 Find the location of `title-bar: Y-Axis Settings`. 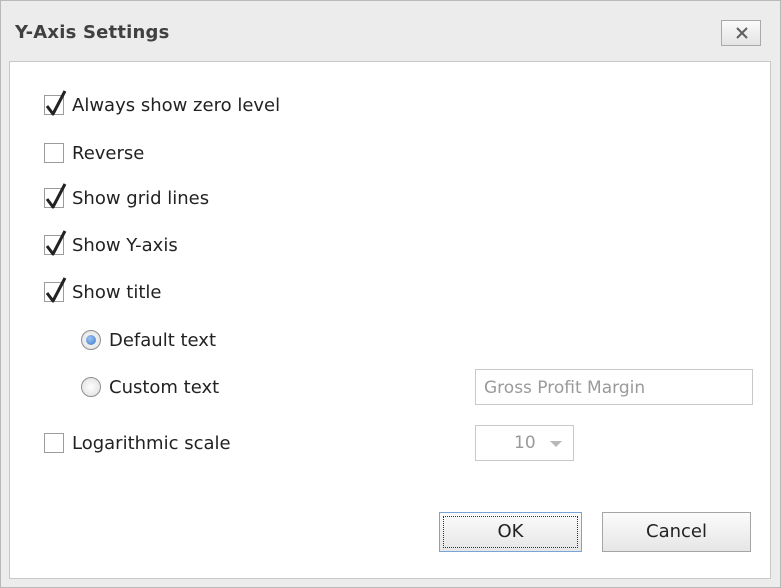

title-bar: Y-Axis Settings is located at coordinates (390, 31).